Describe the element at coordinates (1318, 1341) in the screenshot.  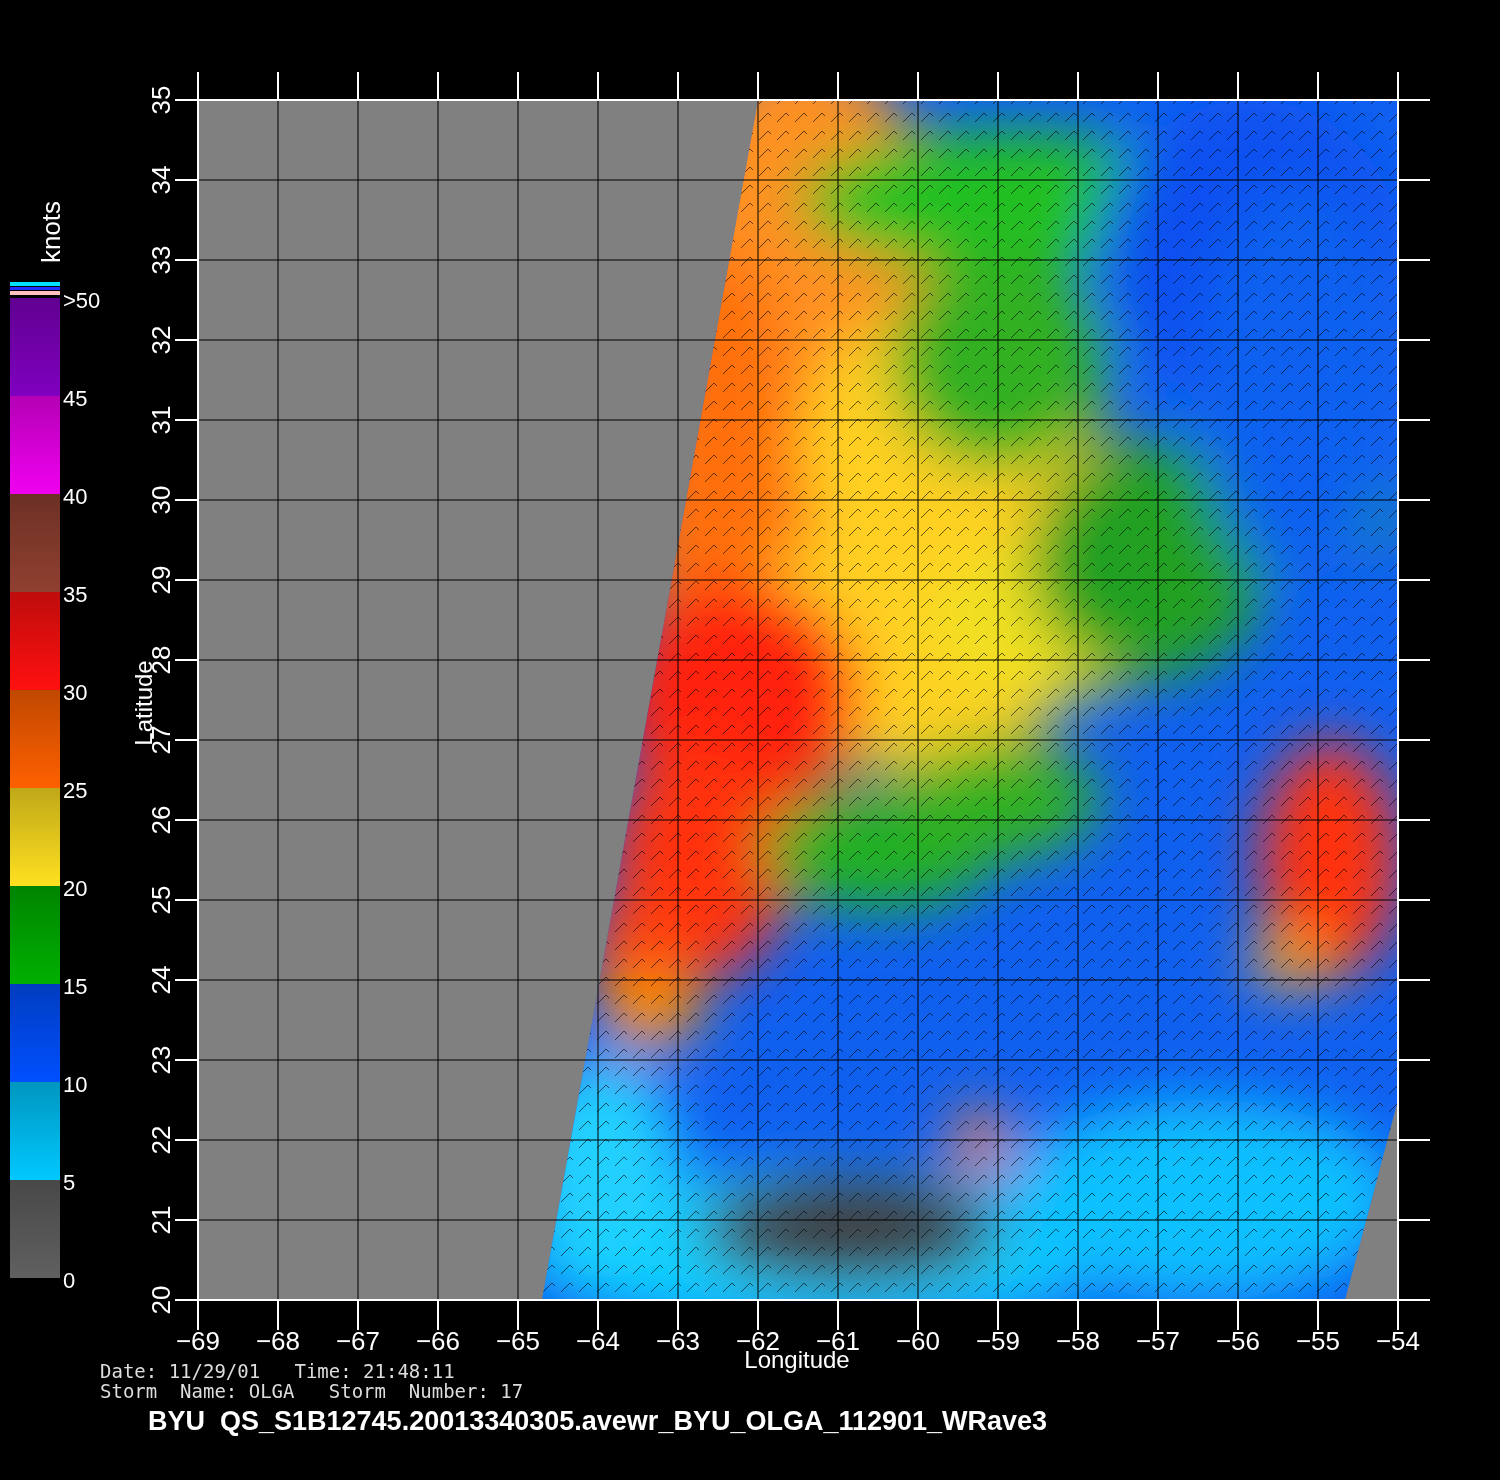
I see `longitude-tick-label: −55` at that location.